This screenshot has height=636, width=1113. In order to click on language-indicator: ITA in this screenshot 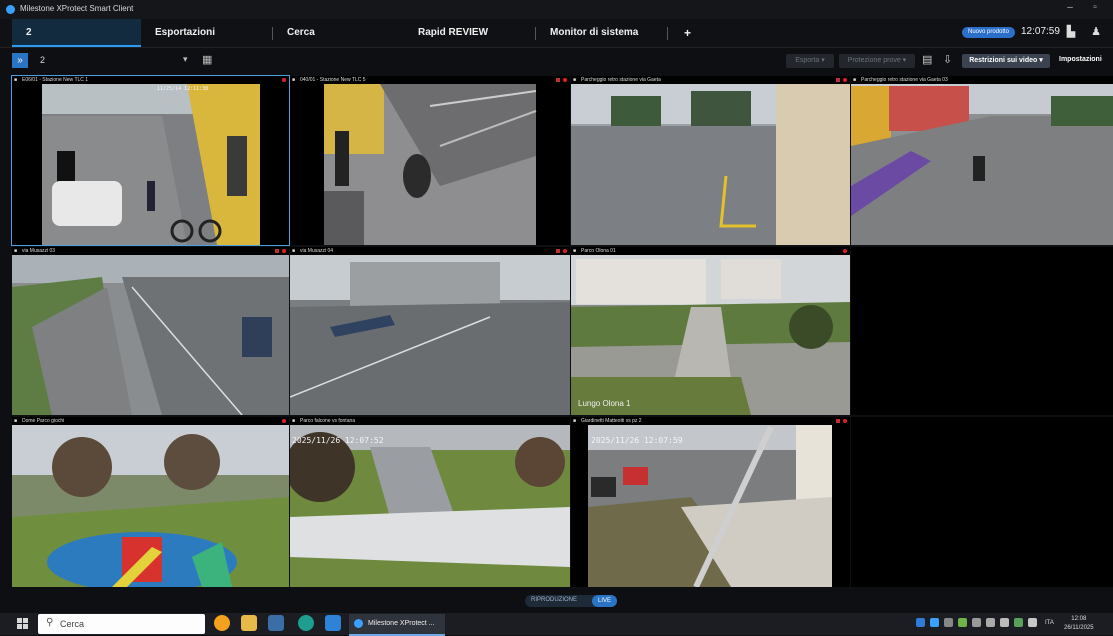, I will do `click(1049, 623)`.